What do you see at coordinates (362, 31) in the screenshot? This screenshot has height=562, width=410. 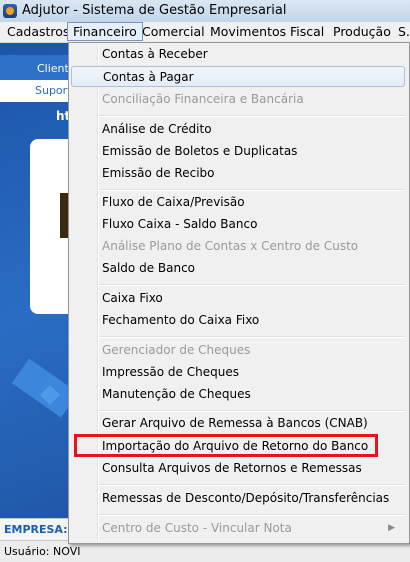 I see `menu-producao: Produção` at bounding box center [362, 31].